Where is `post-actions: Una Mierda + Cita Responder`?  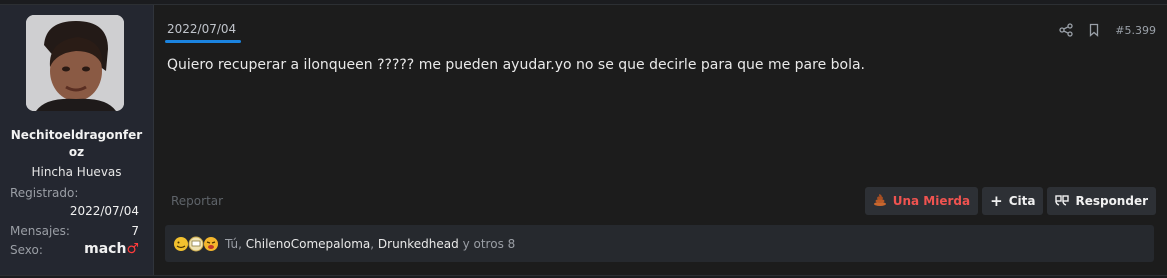
post-actions: Una Mierda + Cita Responder is located at coordinates (1010, 201).